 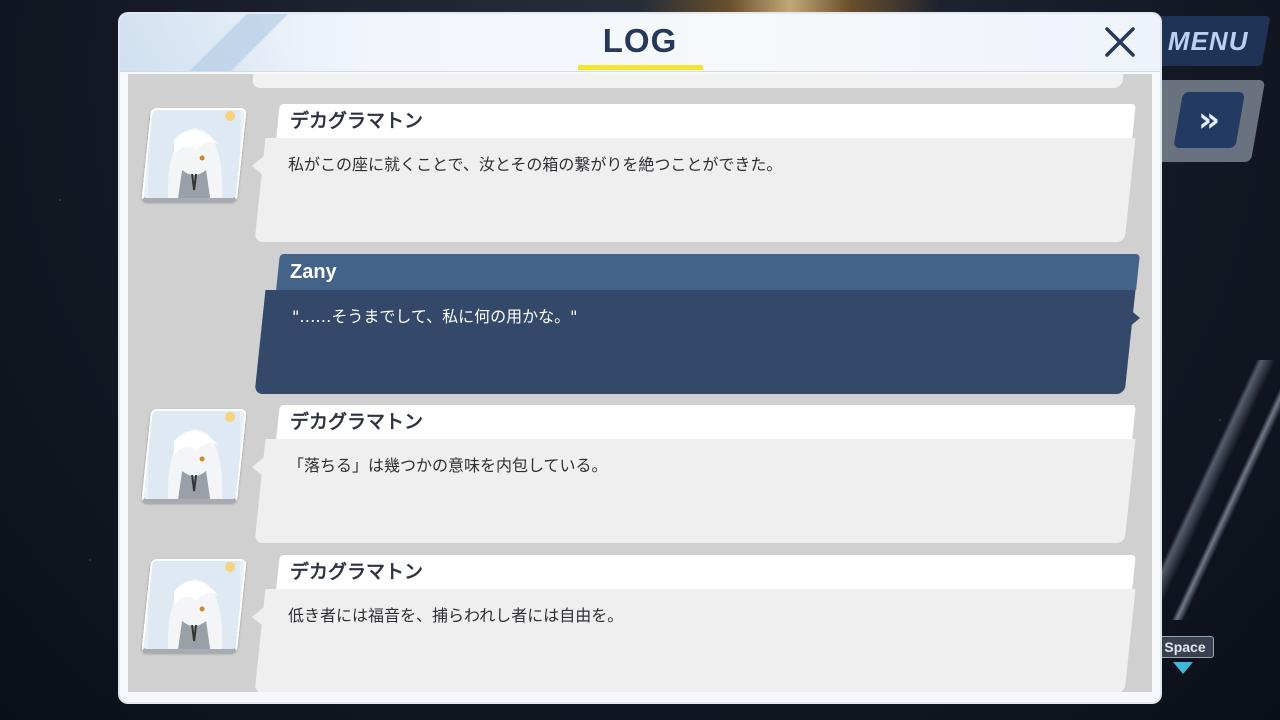 I want to click on player-name-bar, so click(x=708, y=272).